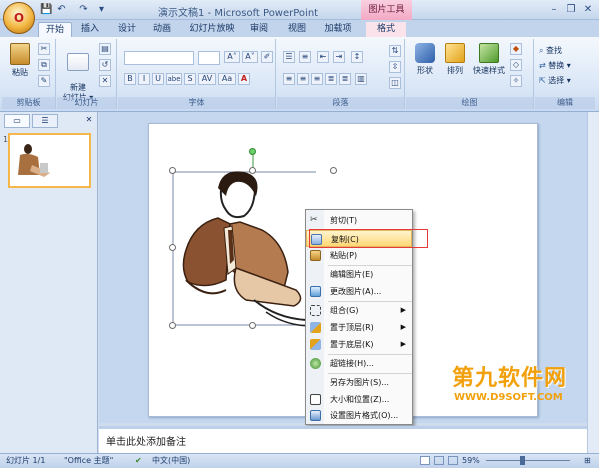 This screenshot has width=599, height=468. What do you see at coordinates (357, 57) in the screenshot?
I see `line-spacing-icon: ↕` at bounding box center [357, 57].